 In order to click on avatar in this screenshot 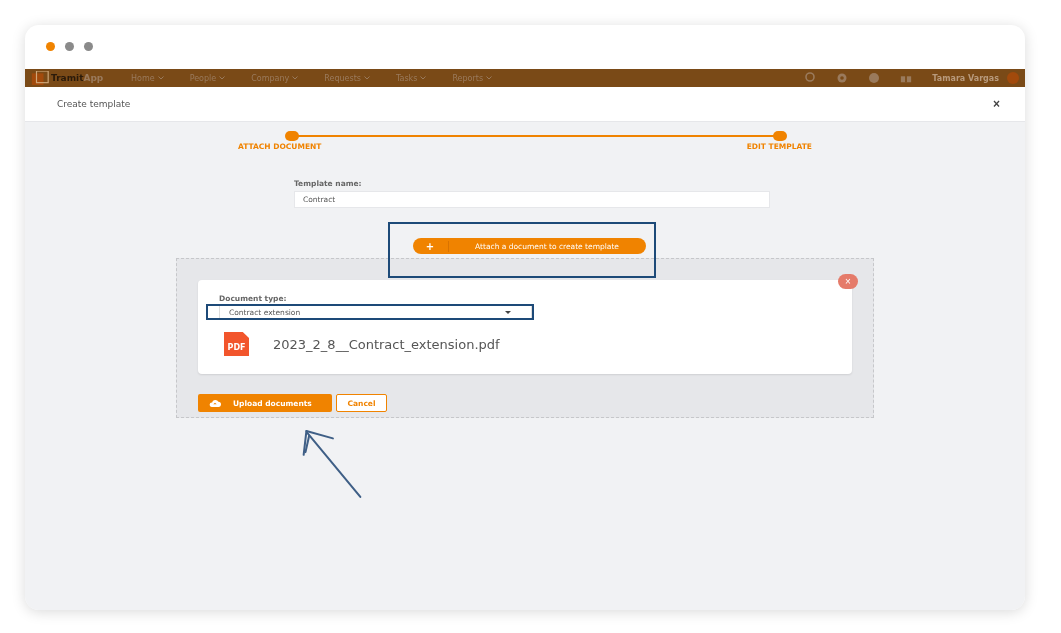, I will do `click(1013, 78)`.